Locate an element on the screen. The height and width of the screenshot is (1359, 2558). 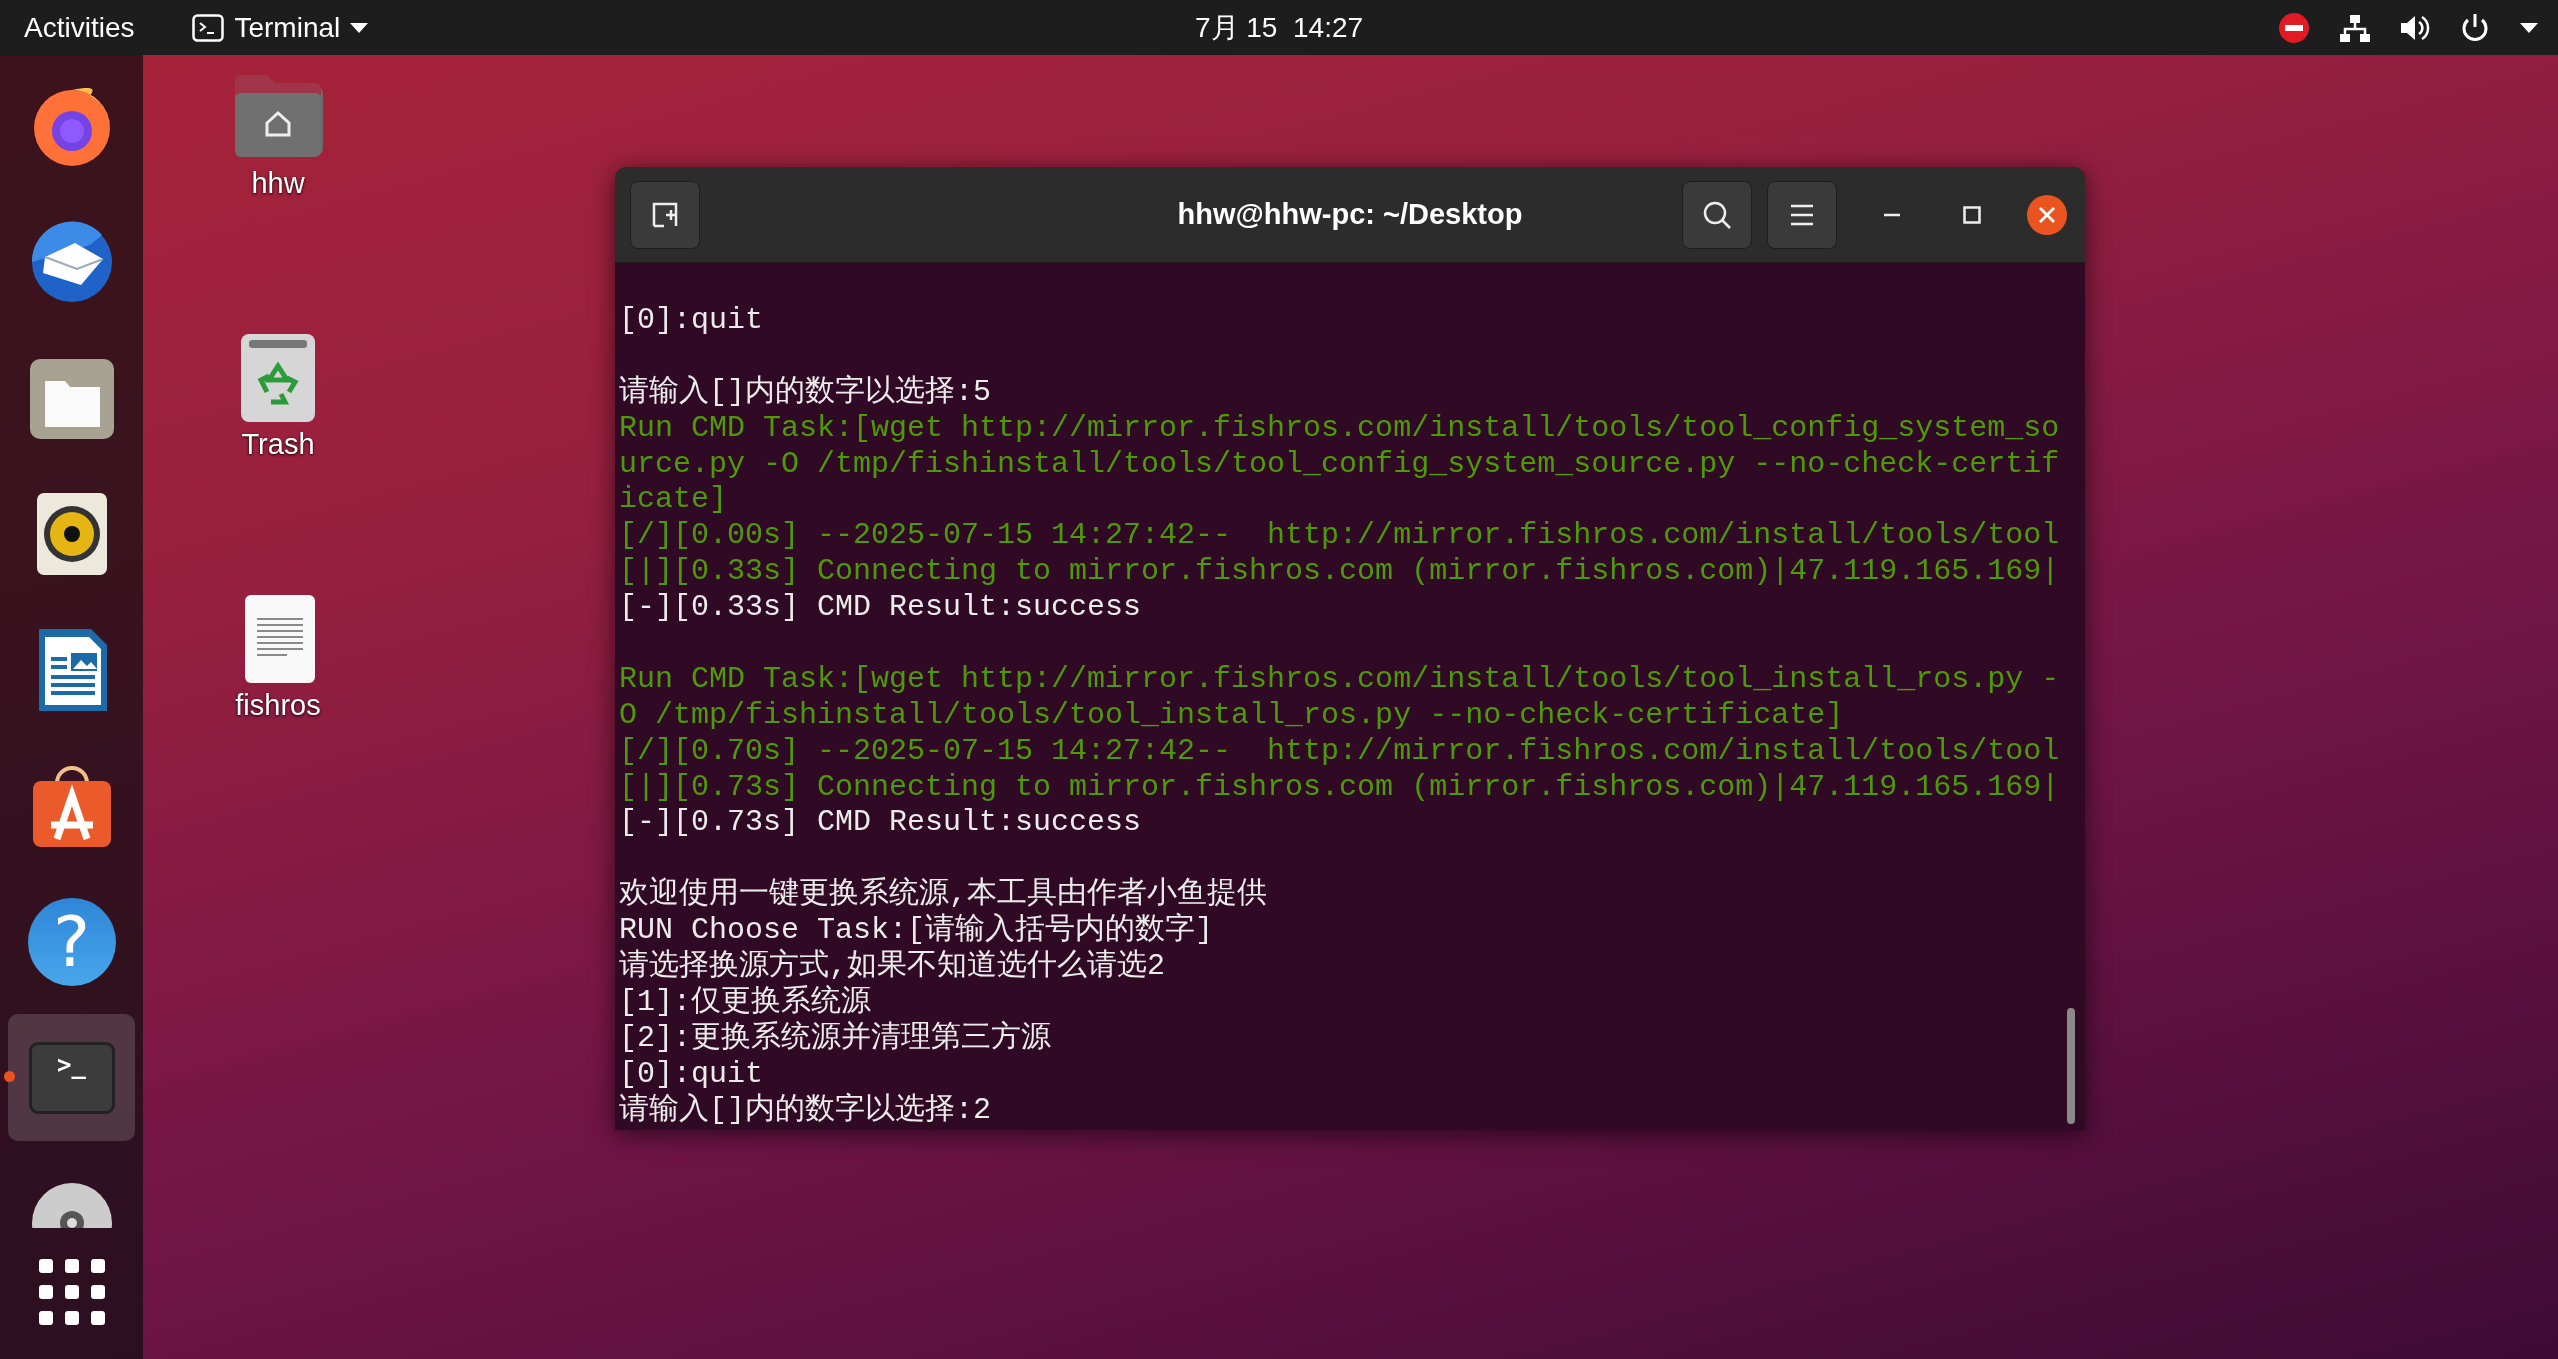
terminal-line: Run CMD Task:[wget http://mirror.fishros.com/install/tools/tool_install_ros.py - is located at coordinates (1340, 679).